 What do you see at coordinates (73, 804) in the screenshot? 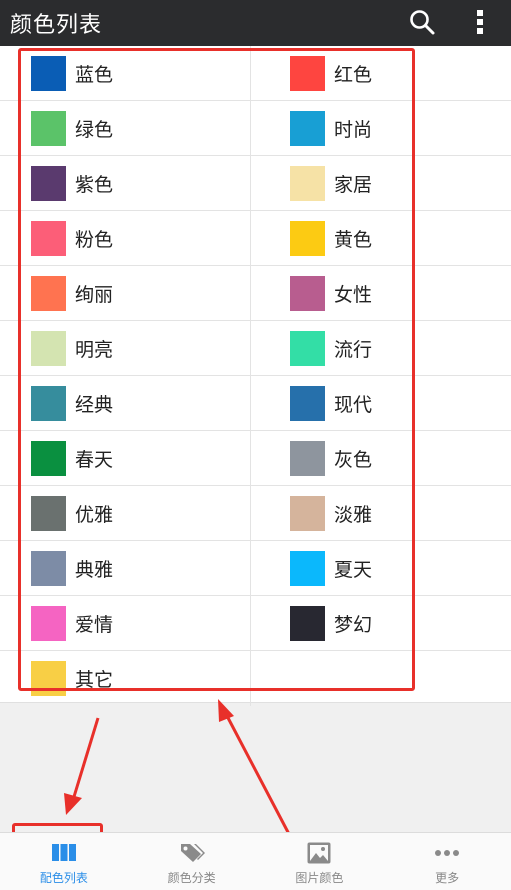
I see `arrow-to-tab-head` at bounding box center [73, 804].